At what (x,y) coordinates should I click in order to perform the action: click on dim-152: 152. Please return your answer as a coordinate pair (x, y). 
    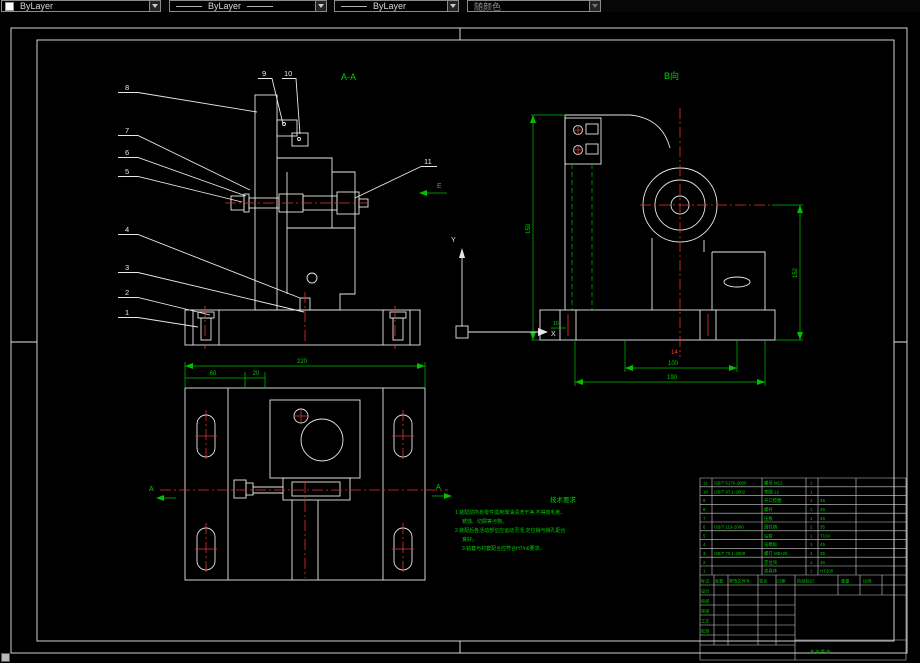
    Looking at the image, I should click on (796, 272).